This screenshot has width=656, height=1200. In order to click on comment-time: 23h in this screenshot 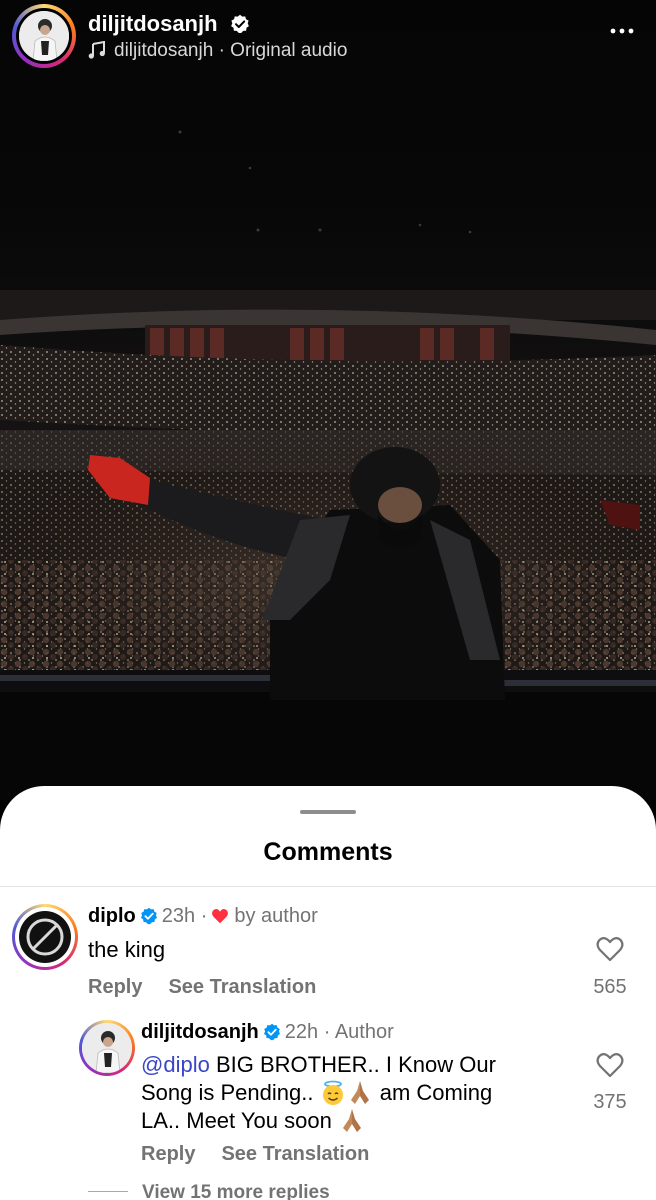, I will do `click(178, 916)`.